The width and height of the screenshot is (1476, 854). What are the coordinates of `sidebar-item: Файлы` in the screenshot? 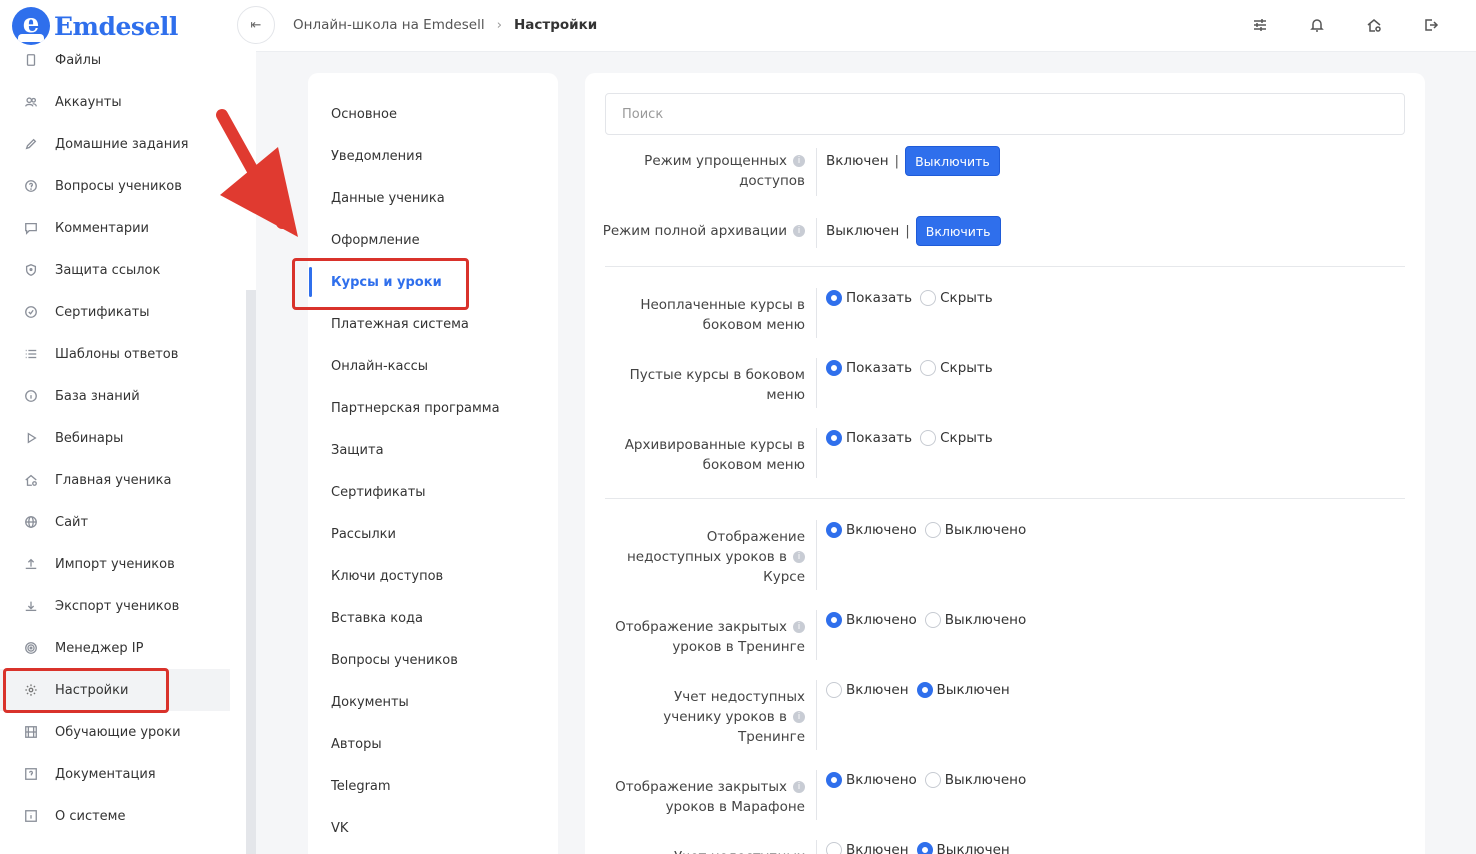 It's located at (128, 60).